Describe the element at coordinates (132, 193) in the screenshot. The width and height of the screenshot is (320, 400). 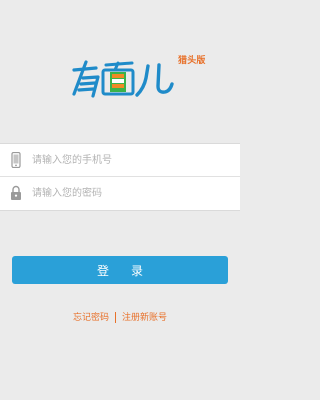
I see `password-input` at that location.